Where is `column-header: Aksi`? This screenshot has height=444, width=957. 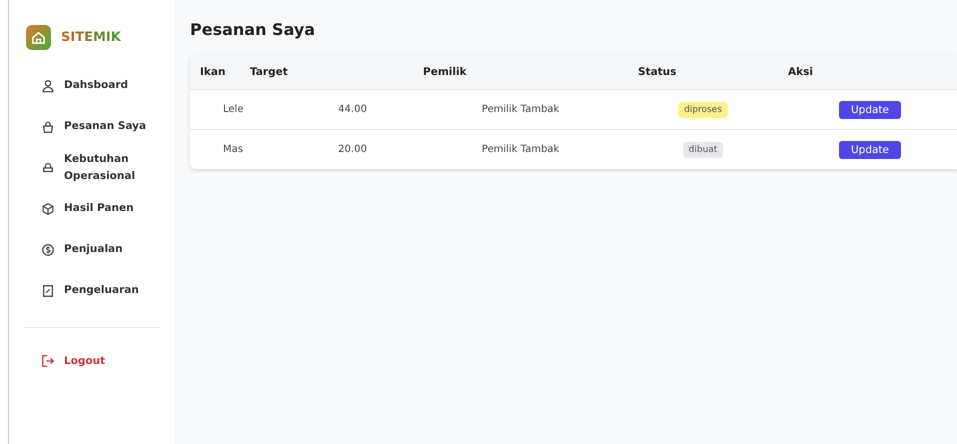 column-header: Aksi is located at coordinates (800, 72).